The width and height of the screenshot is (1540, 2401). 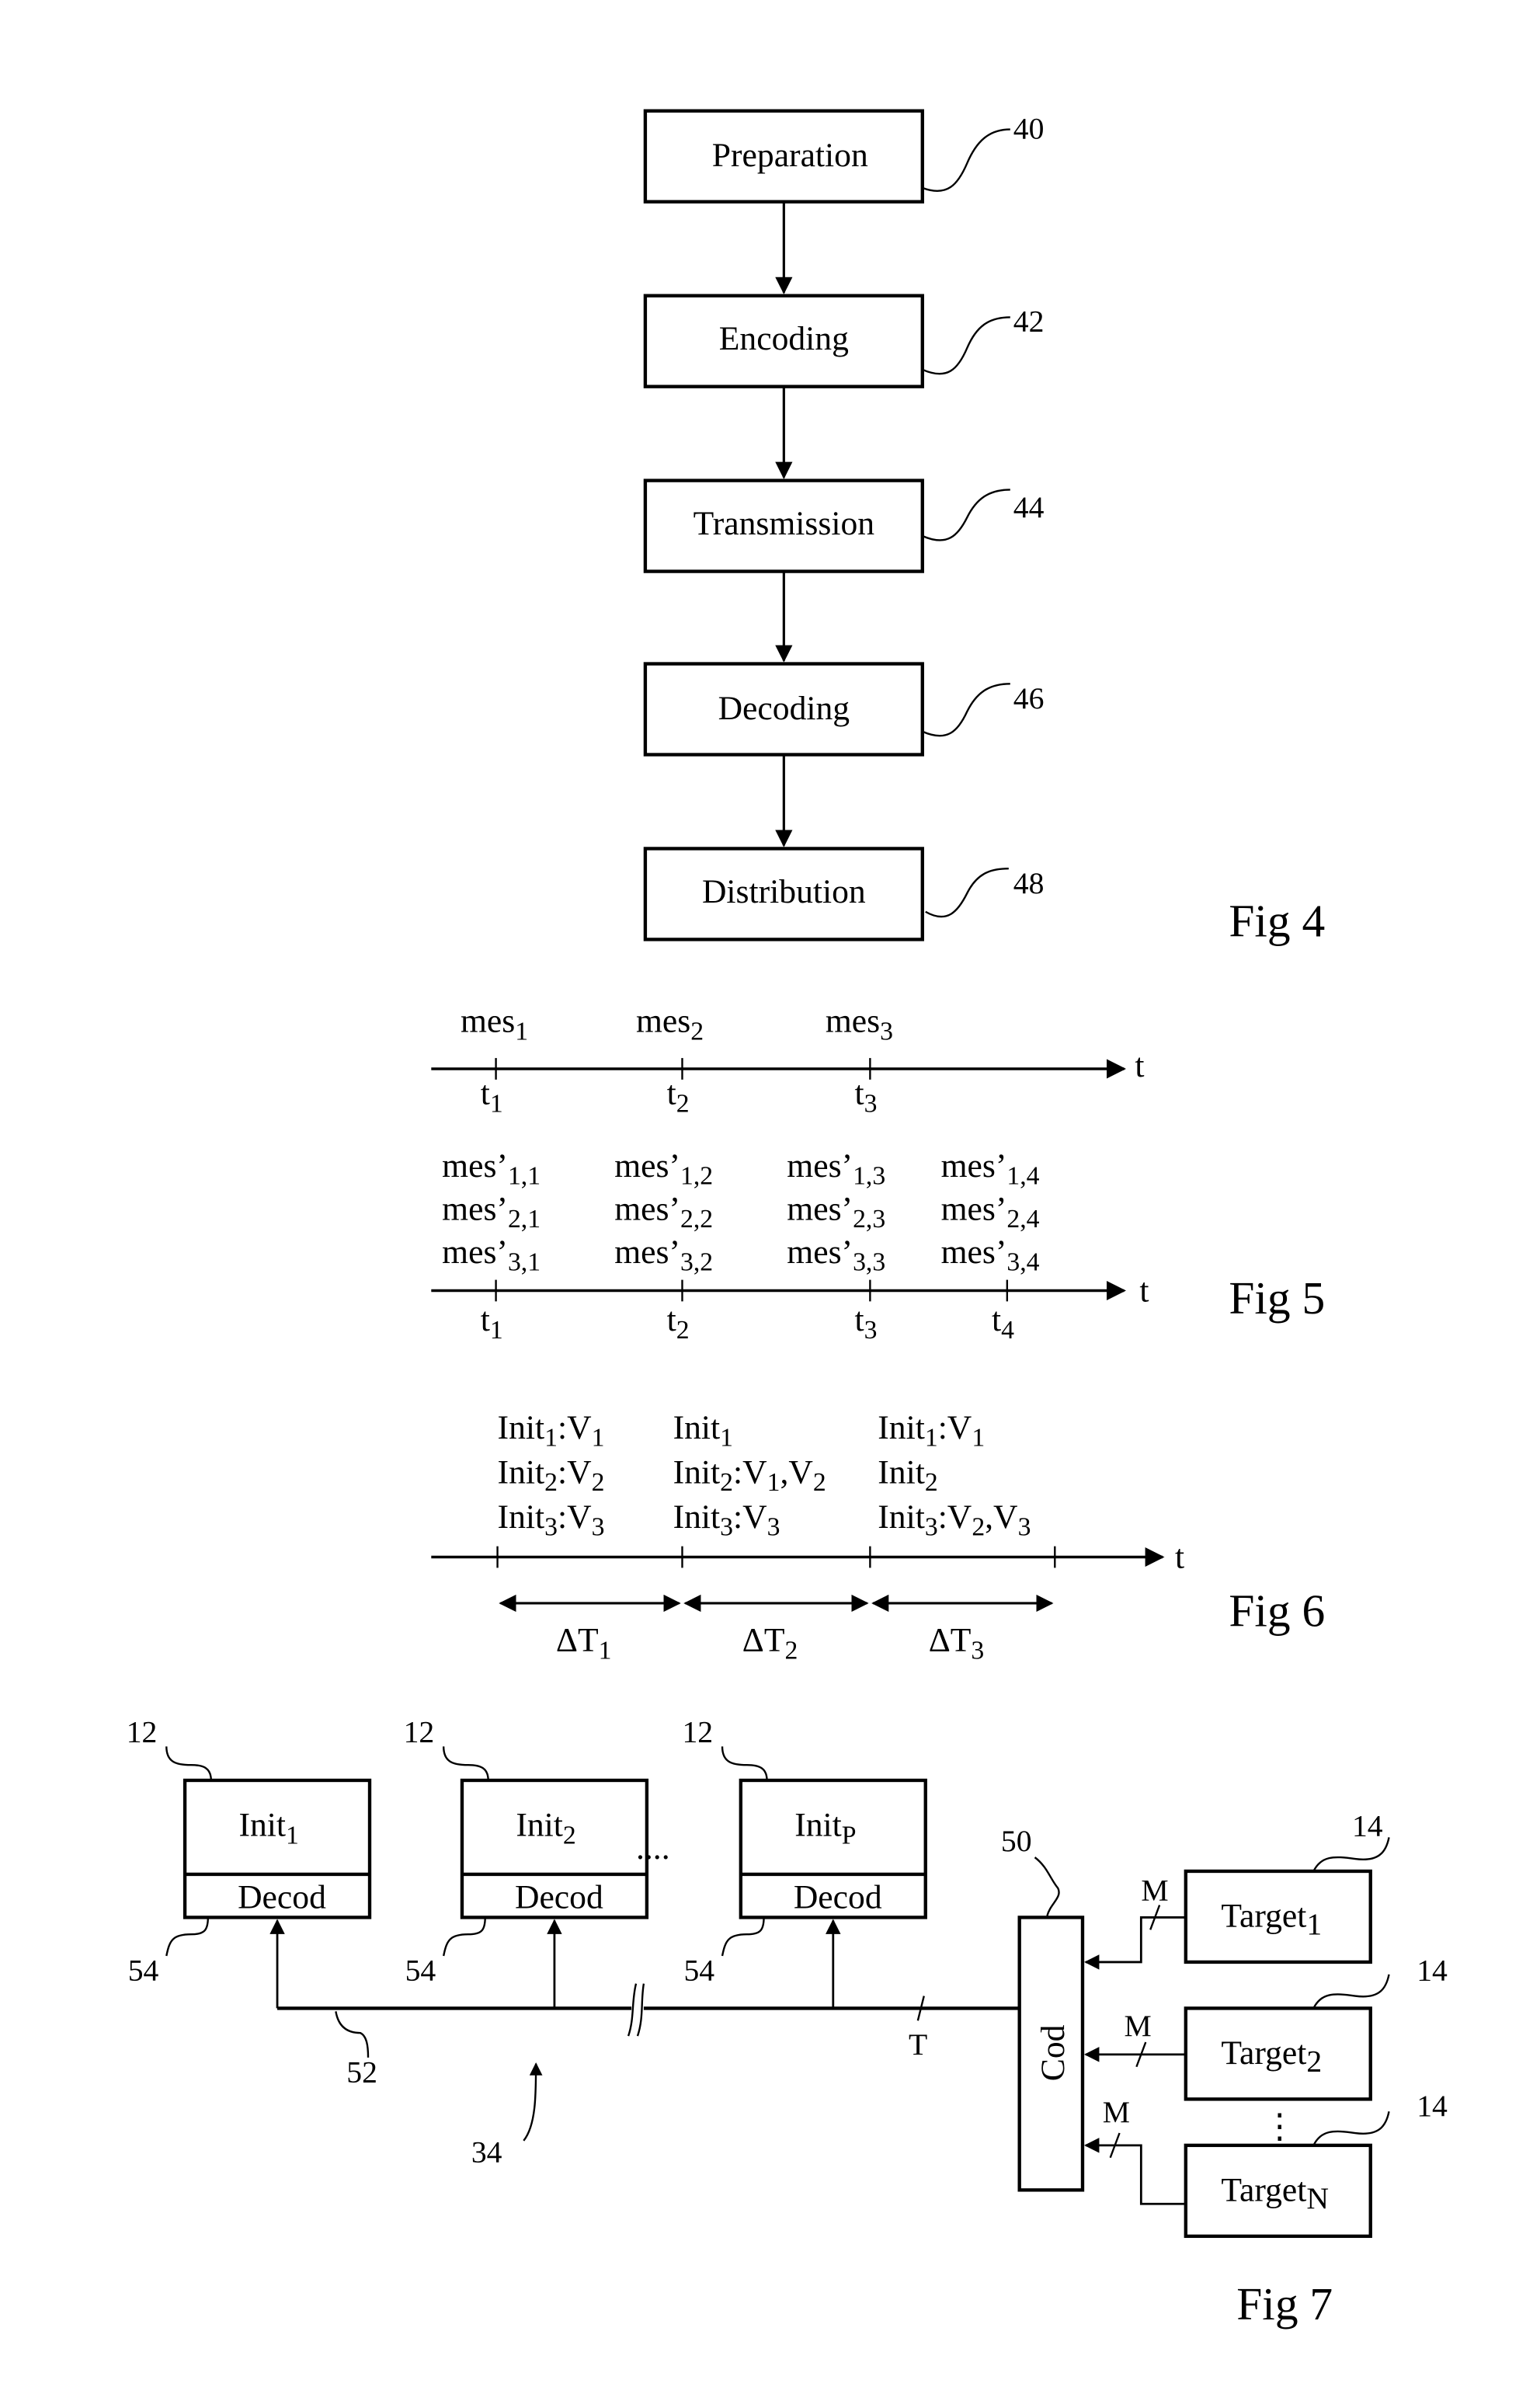 What do you see at coordinates (991, 1255) in the screenshot?
I see `derived-message-label: mes’3,4` at bounding box center [991, 1255].